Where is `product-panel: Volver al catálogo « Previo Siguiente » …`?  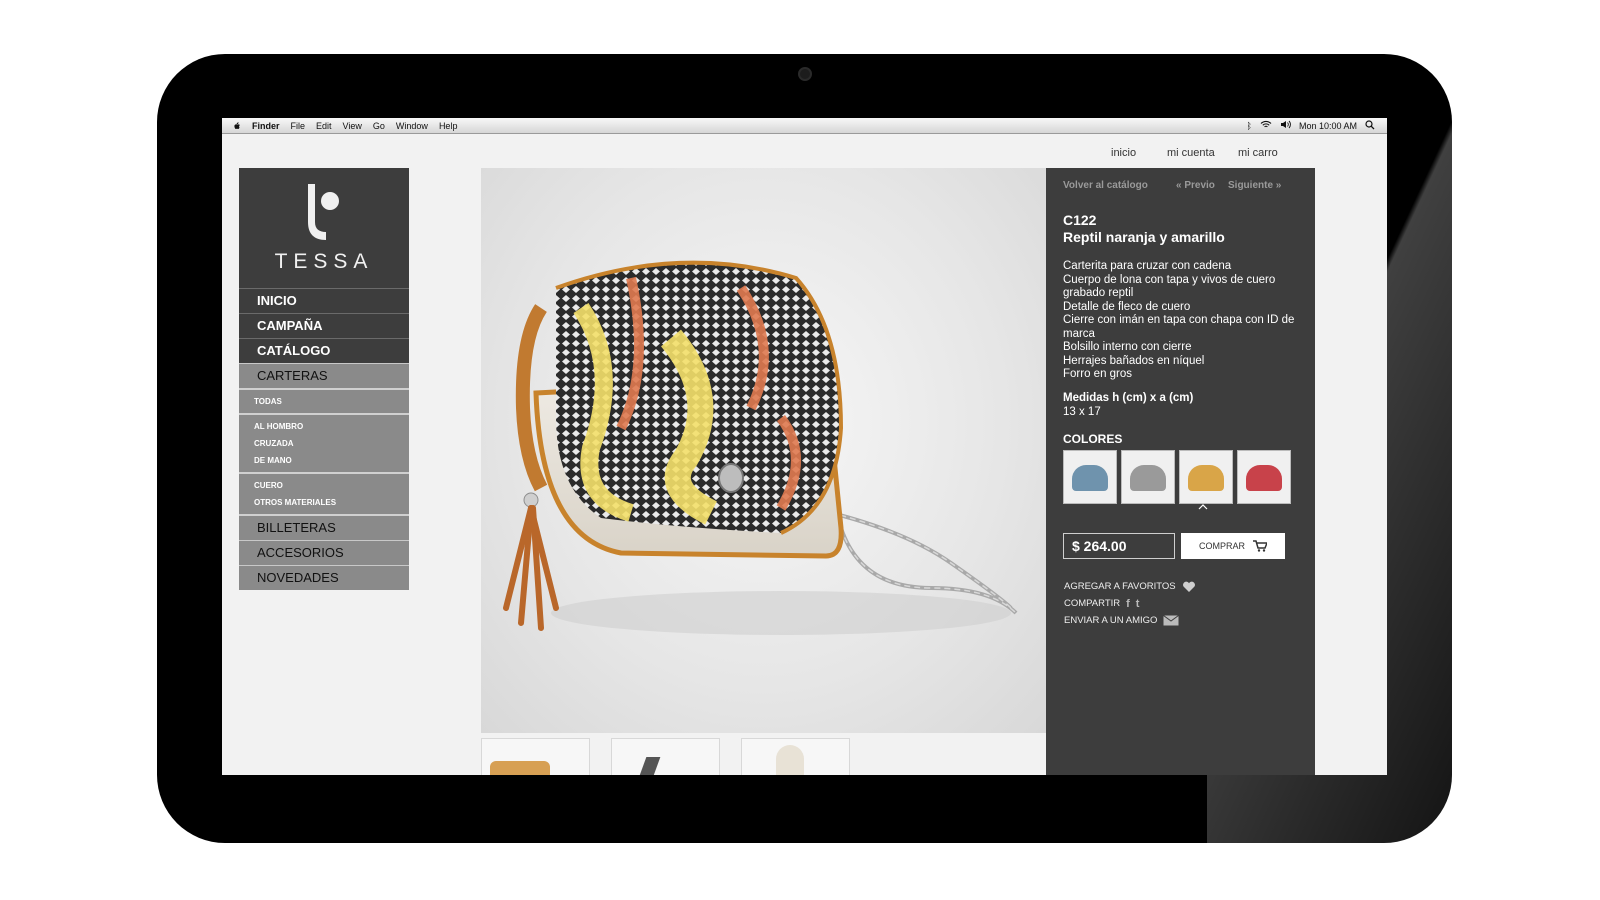
product-panel: Volver al catálogo « Previo Siguiente » … is located at coordinates (1180, 471).